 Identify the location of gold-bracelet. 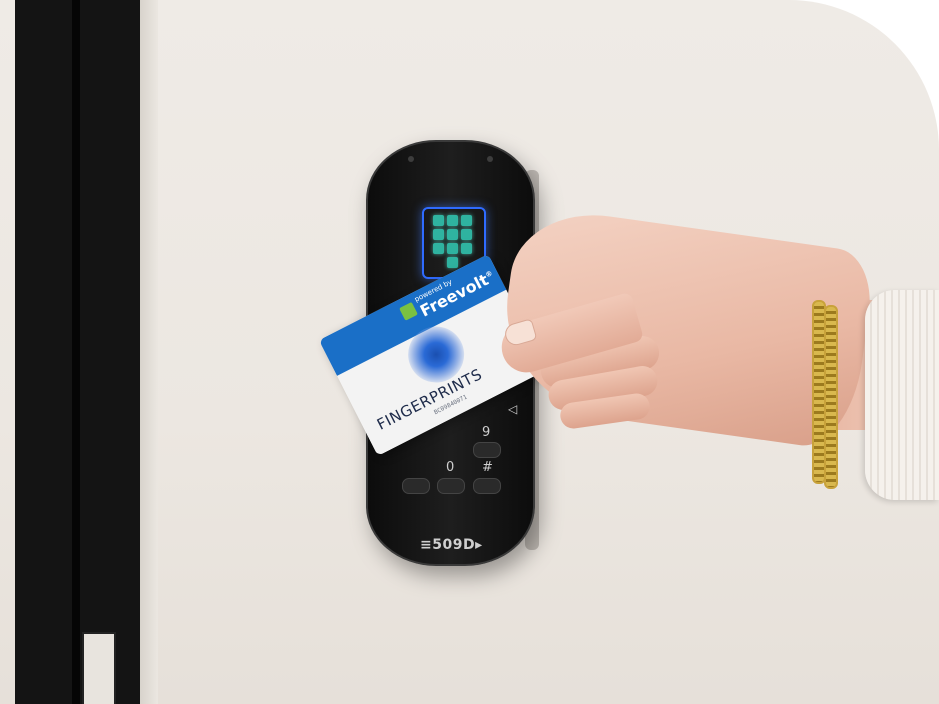
(831, 397).